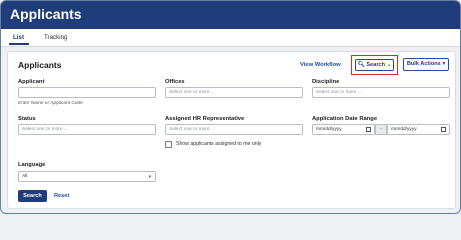 This screenshot has width=461, height=240. I want to click on search-toggle-button: 🔍︎ Search ⌄, so click(374, 65).